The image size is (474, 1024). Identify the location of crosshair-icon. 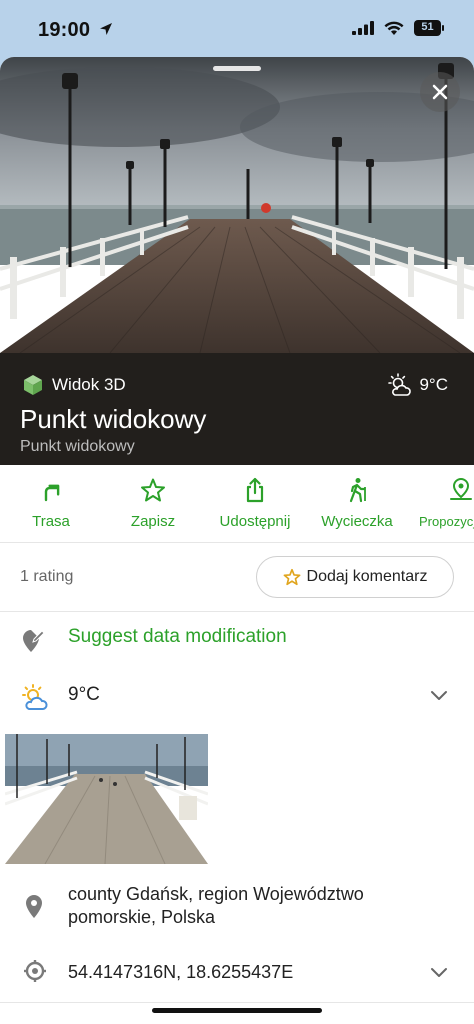
(35, 971).